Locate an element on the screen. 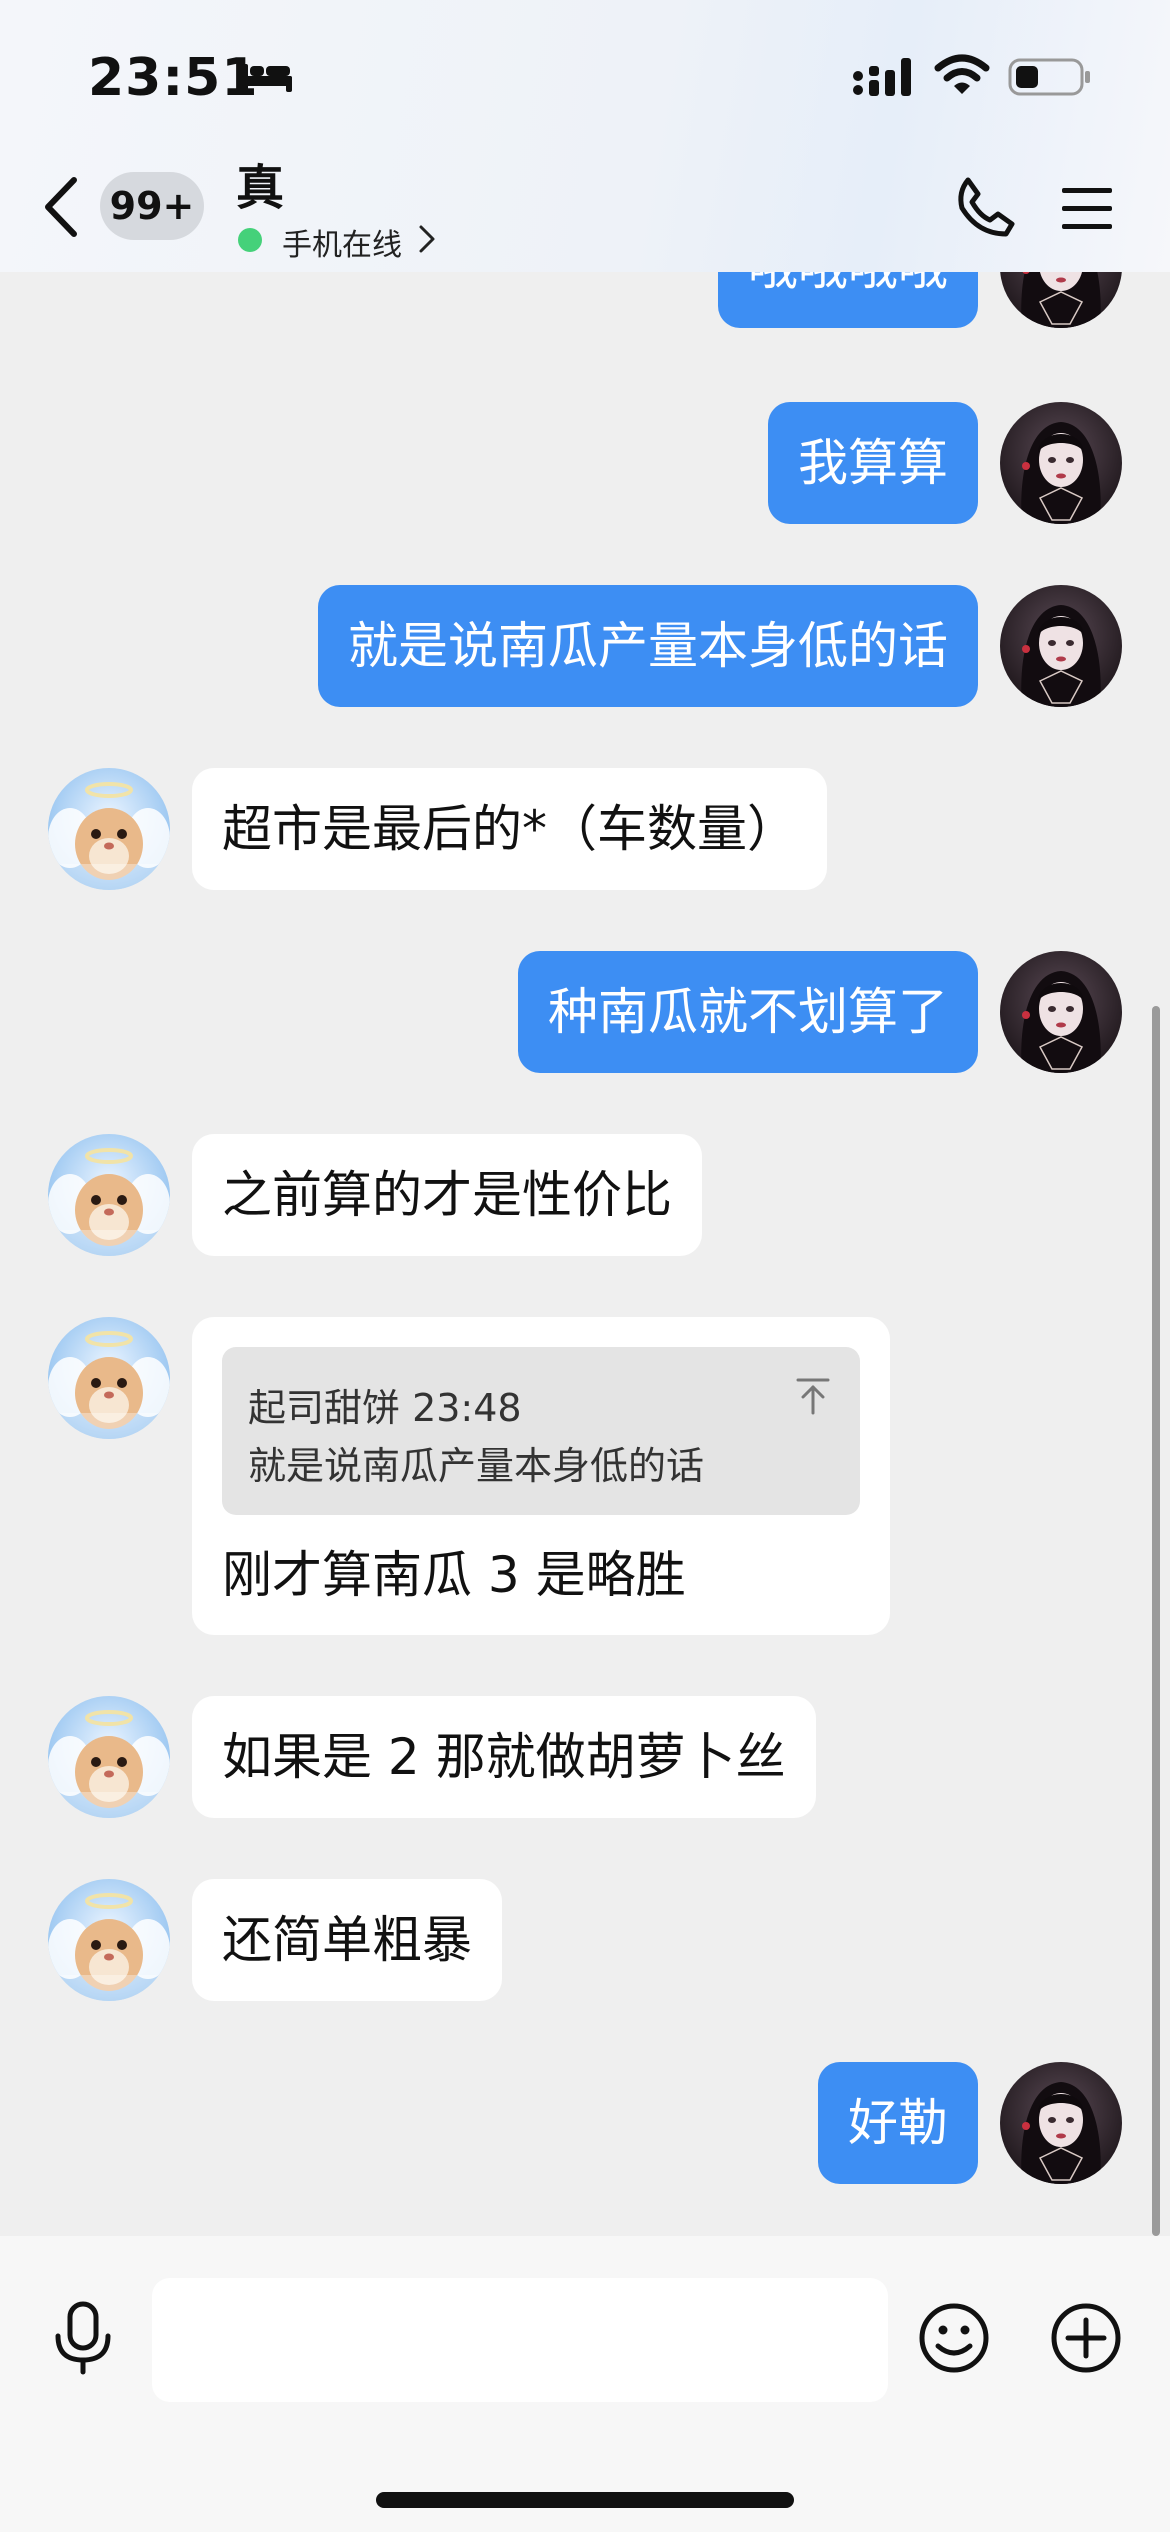  chevron-right-icon is located at coordinates (427, 239).